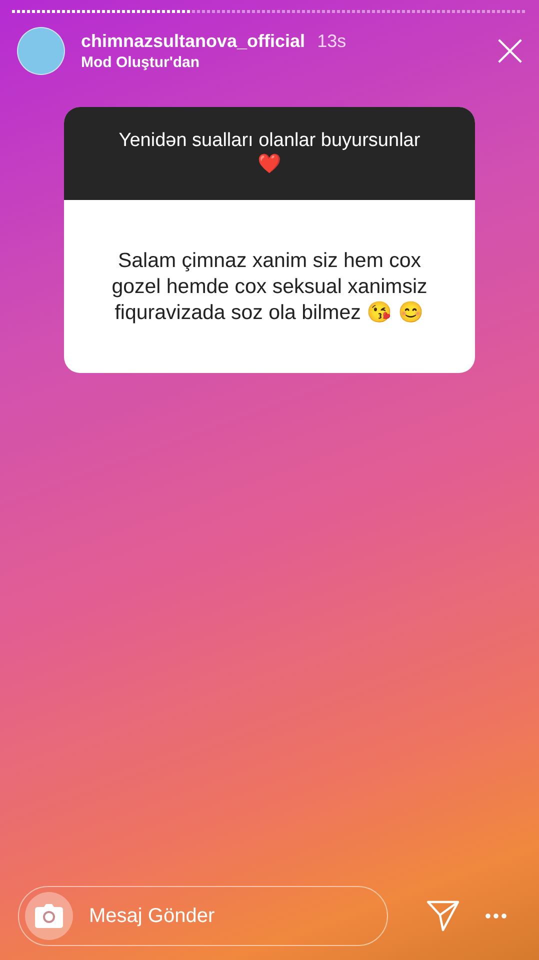 Image resolution: width=539 pixels, height=960 pixels. What do you see at coordinates (510, 51) in the screenshot?
I see `close-icon` at bounding box center [510, 51].